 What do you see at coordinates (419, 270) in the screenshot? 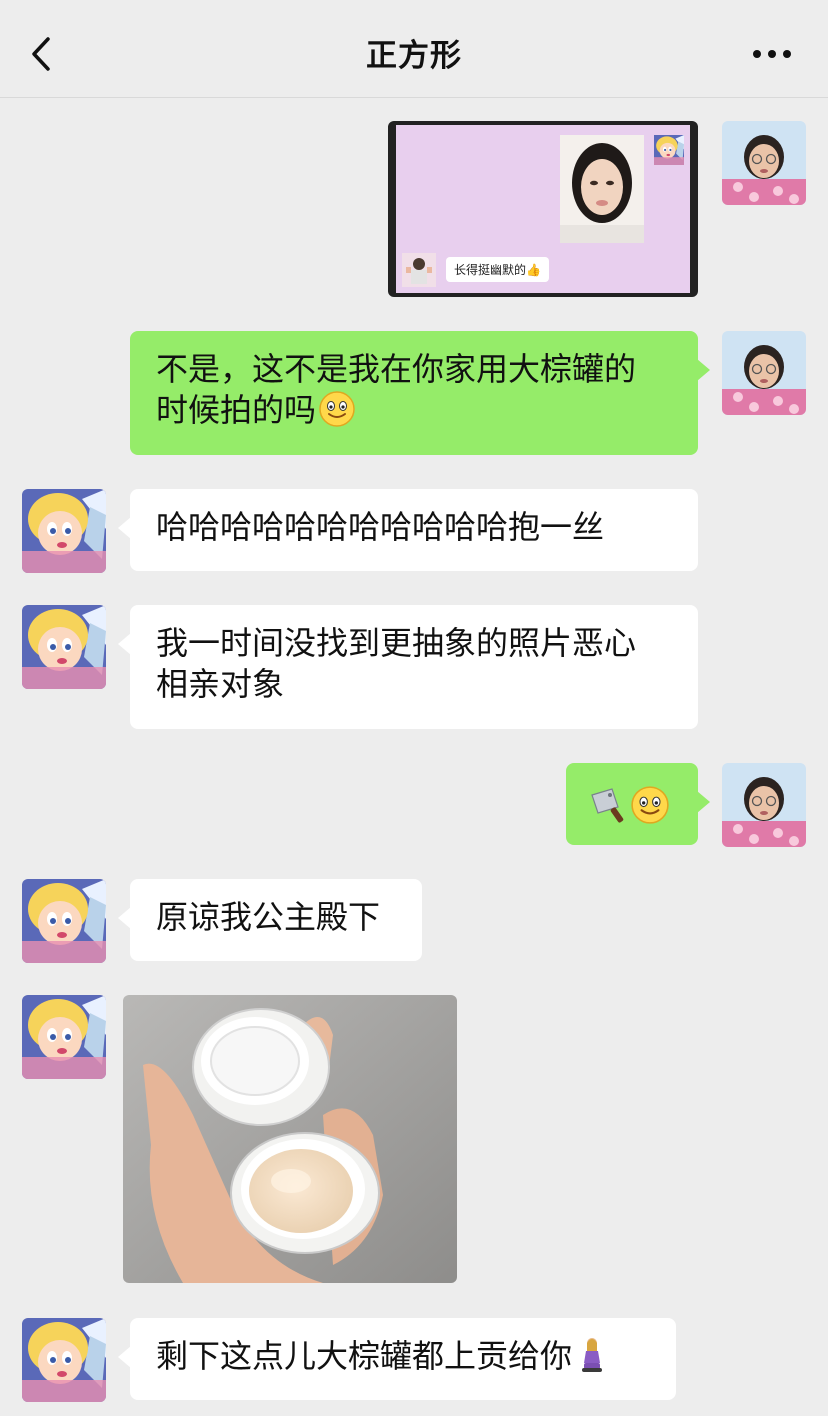
I see `sender-avatar-thumbnail` at bounding box center [419, 270].